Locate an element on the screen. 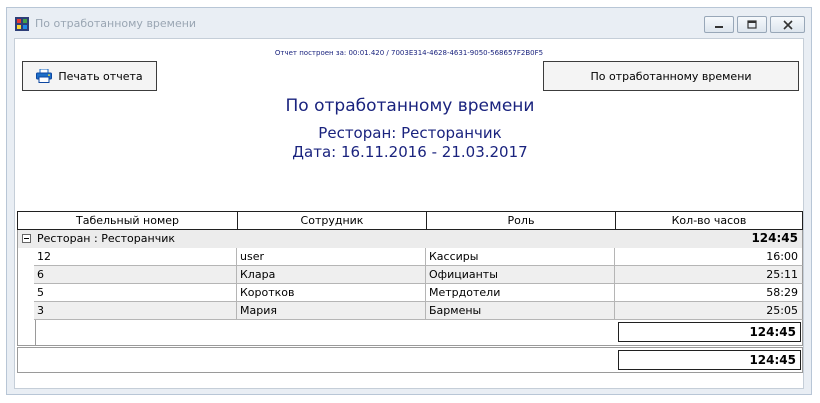  report-restaurant: Ресторан: Ресторанчик is located at coordinates (410, 133).